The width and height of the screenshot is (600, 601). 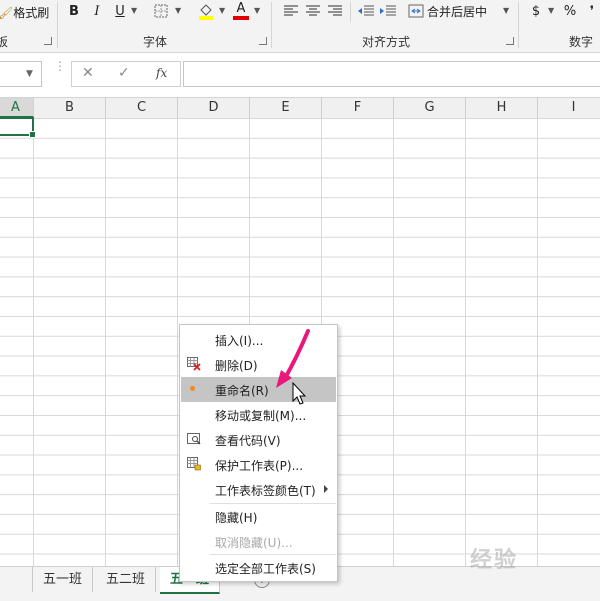 What do you see at coordinates (293, 358) in the screenshot?
I see `pink-arrow-icon` at bounding box center [293, 358].